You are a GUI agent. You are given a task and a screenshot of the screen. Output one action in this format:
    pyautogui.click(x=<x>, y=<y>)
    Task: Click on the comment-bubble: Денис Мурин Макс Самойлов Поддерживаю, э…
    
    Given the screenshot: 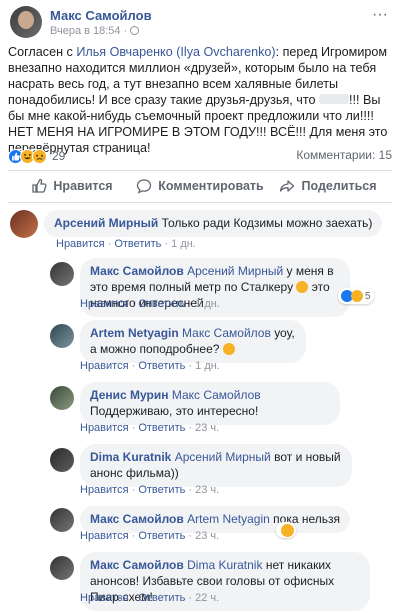 What is the action you would take?
    pyautogui.click(x=210, y=403)
    